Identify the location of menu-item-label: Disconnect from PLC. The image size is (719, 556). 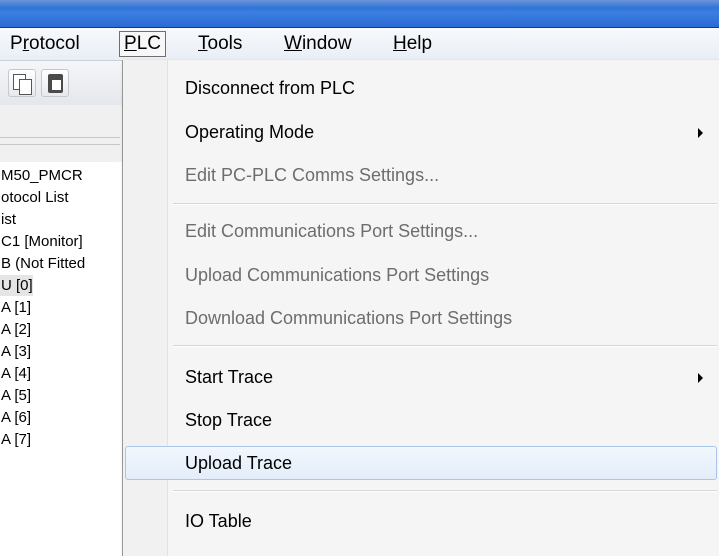
(270, 88).